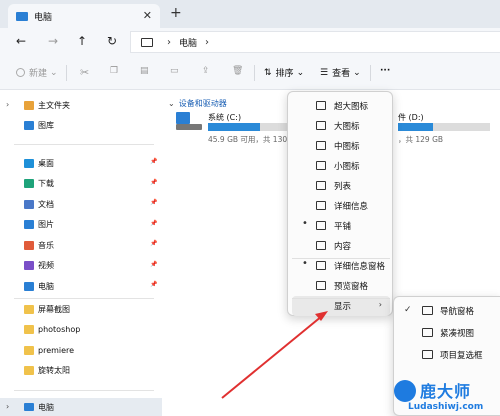 This screenshot has width=500, height=416. I want to click on menu-item-pane: 预览窗格, so click(341, 286).